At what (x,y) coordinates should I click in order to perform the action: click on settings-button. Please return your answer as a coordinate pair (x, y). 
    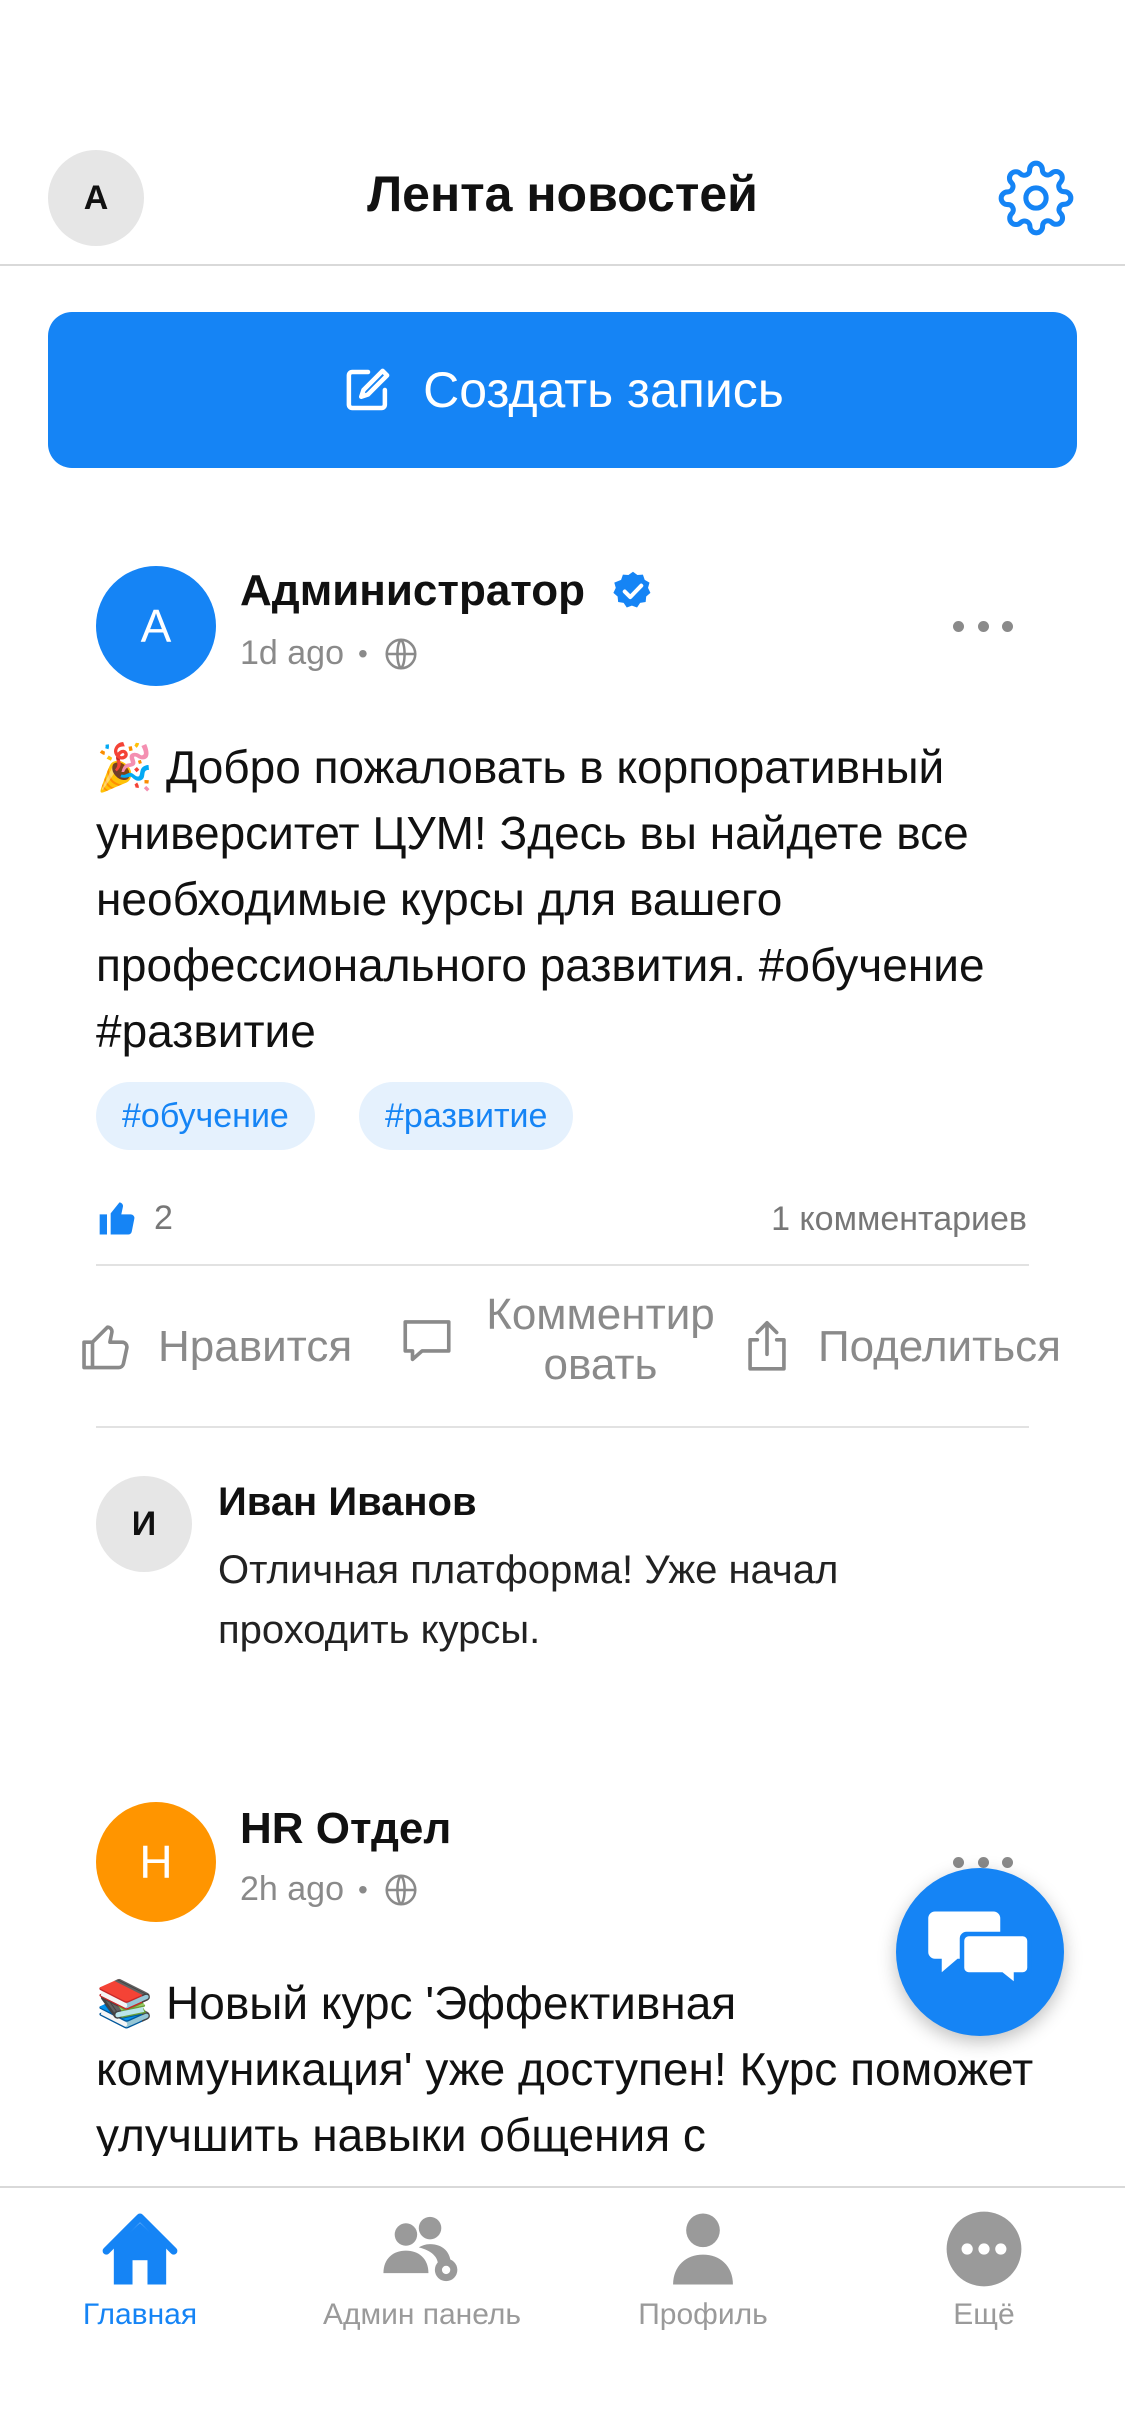
    Looking at the image, I should click on (1036, 198).